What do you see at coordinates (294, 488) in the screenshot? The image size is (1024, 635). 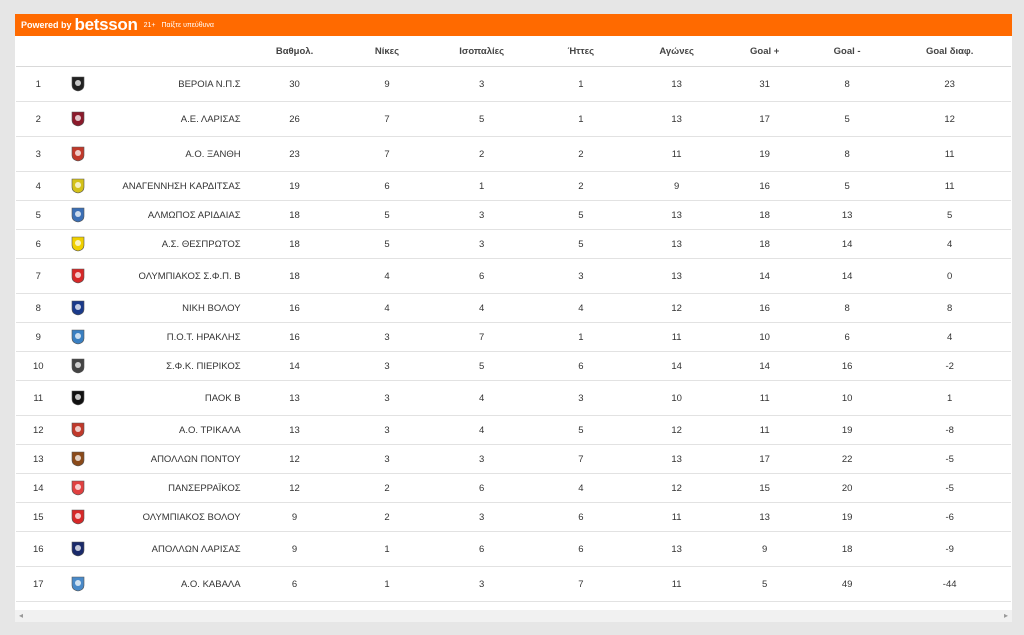 I see `points-cell: 12` at bounding box center [294, 488].